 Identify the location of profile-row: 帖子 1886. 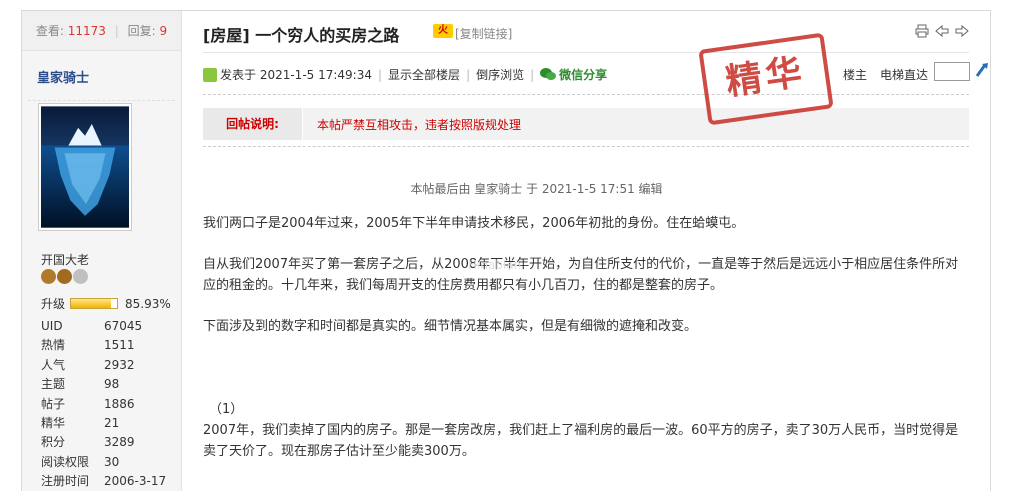
(106, 404).